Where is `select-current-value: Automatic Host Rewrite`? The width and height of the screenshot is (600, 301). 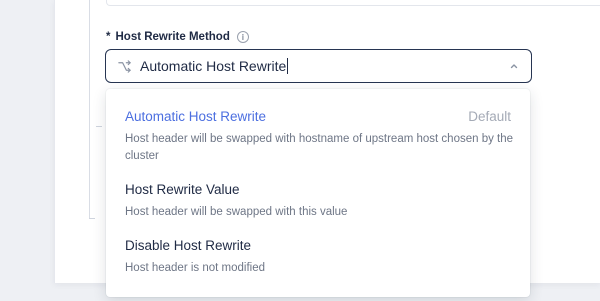 select-current-value: Automatic Host Rewrite is located at coordinates (214, 66).